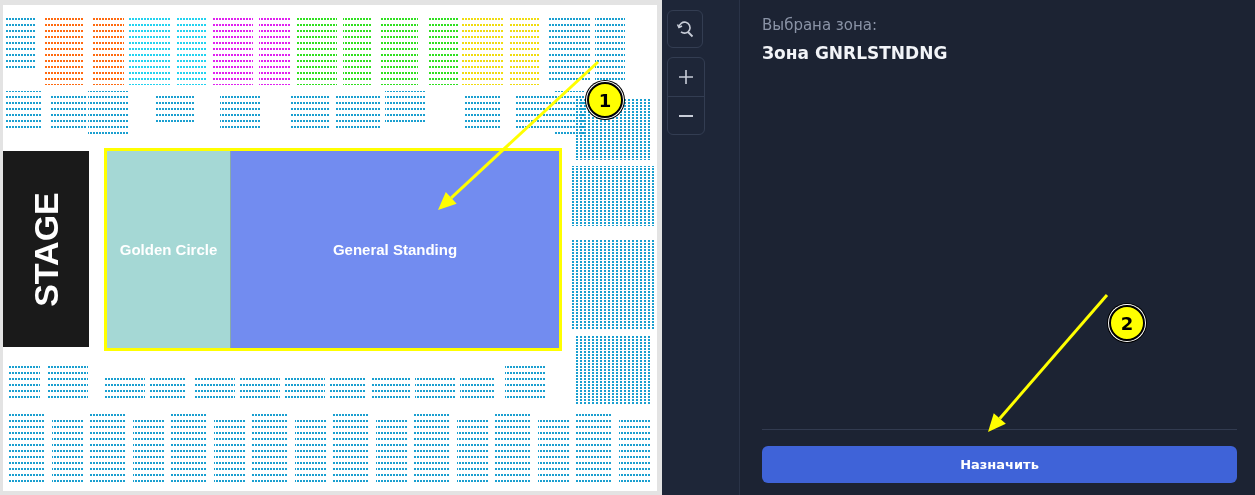 Image resolution: width=1255 pixels, height=495 pixels. I want to click on seat-section, so click(295, 114).